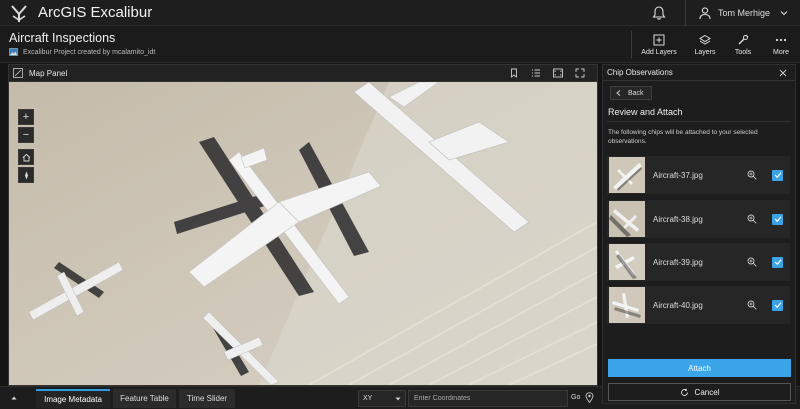  Describe the element at coordinates (684, 392) in the screenshot. I see `cancel-icon` at that location.